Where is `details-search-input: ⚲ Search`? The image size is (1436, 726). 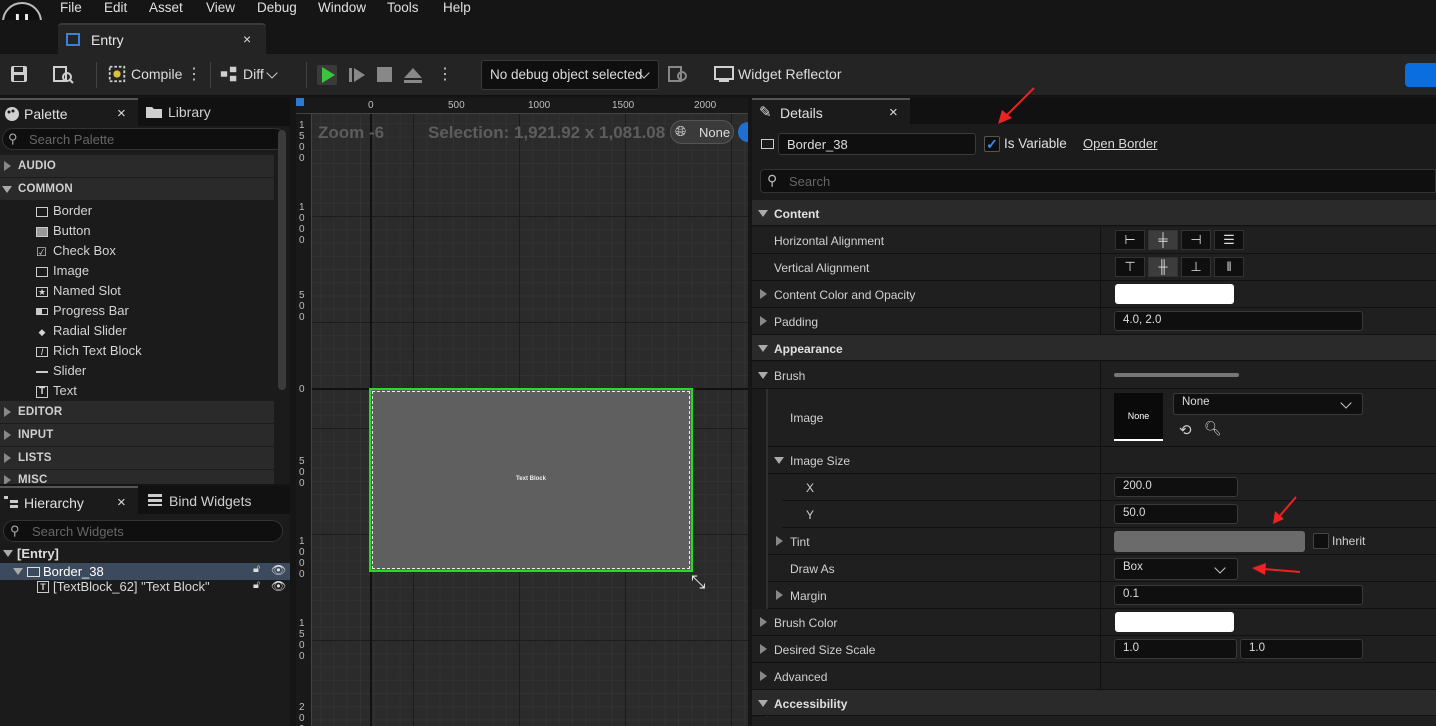 details-search-input: ⚲ Search is located at coordinates (1098, 181).